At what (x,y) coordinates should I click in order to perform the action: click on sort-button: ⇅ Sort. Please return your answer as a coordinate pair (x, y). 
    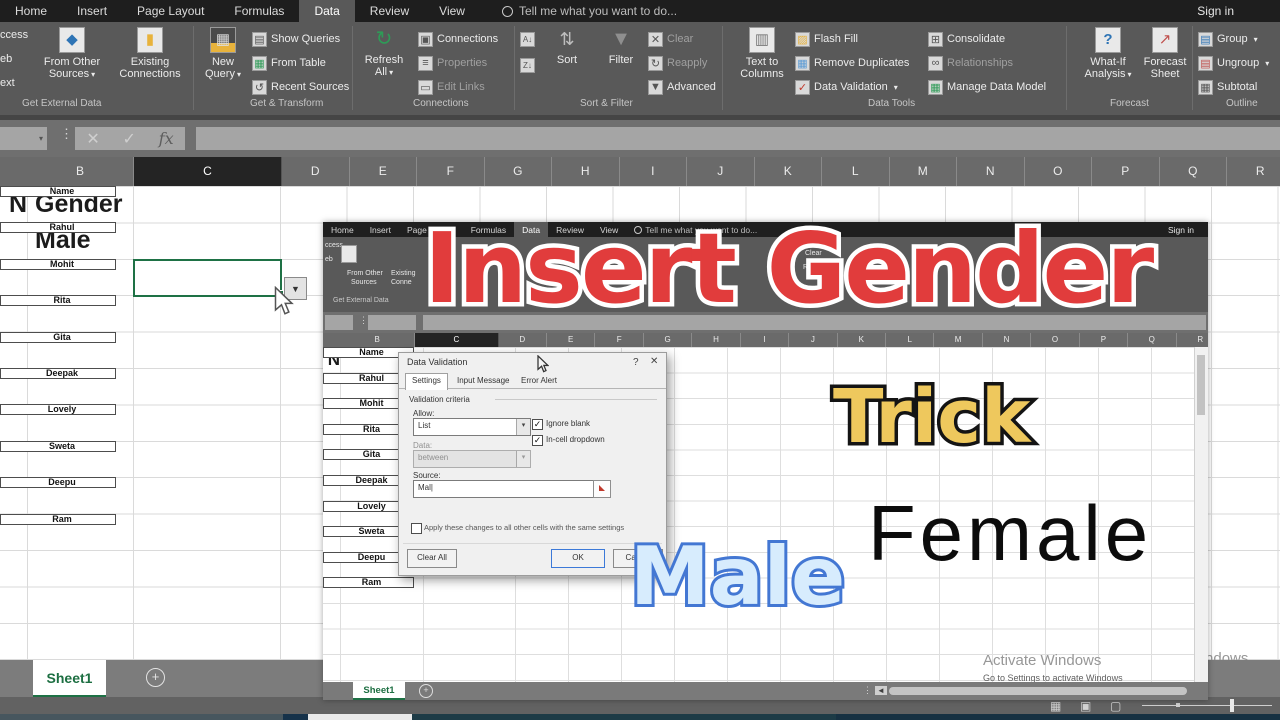
    Looking at the image, I should click on (567, 45).